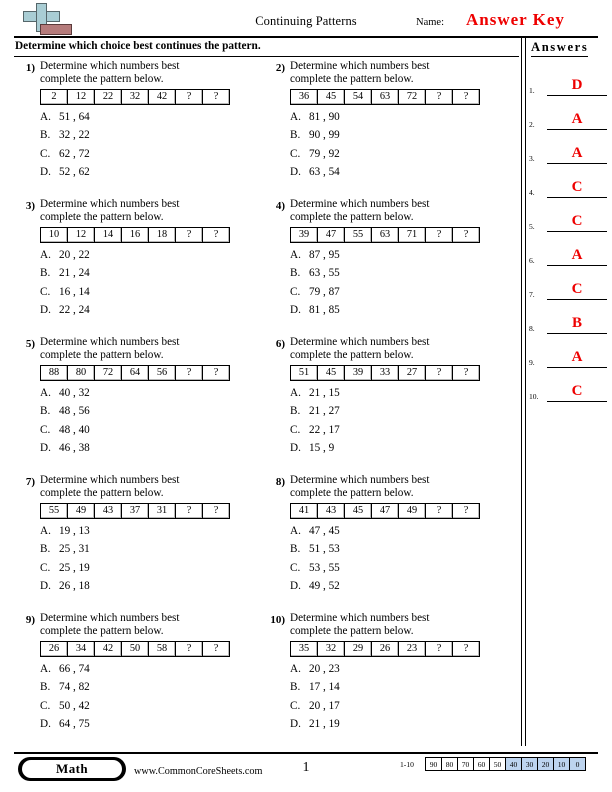 This screenshot has height=792, width=612. I want to click on answer-choice: D. 26 , 18, so click(152, 586).